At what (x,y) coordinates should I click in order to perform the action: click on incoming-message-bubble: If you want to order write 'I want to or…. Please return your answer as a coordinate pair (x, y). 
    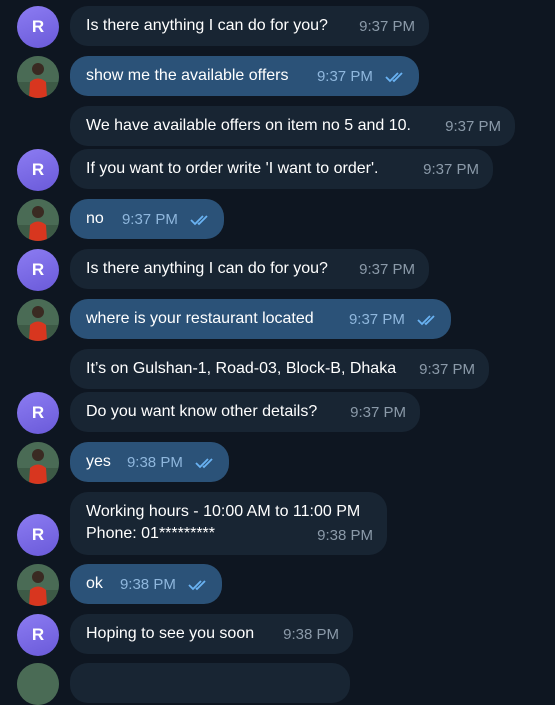
    Looking at the image, I should click on (281, 169).